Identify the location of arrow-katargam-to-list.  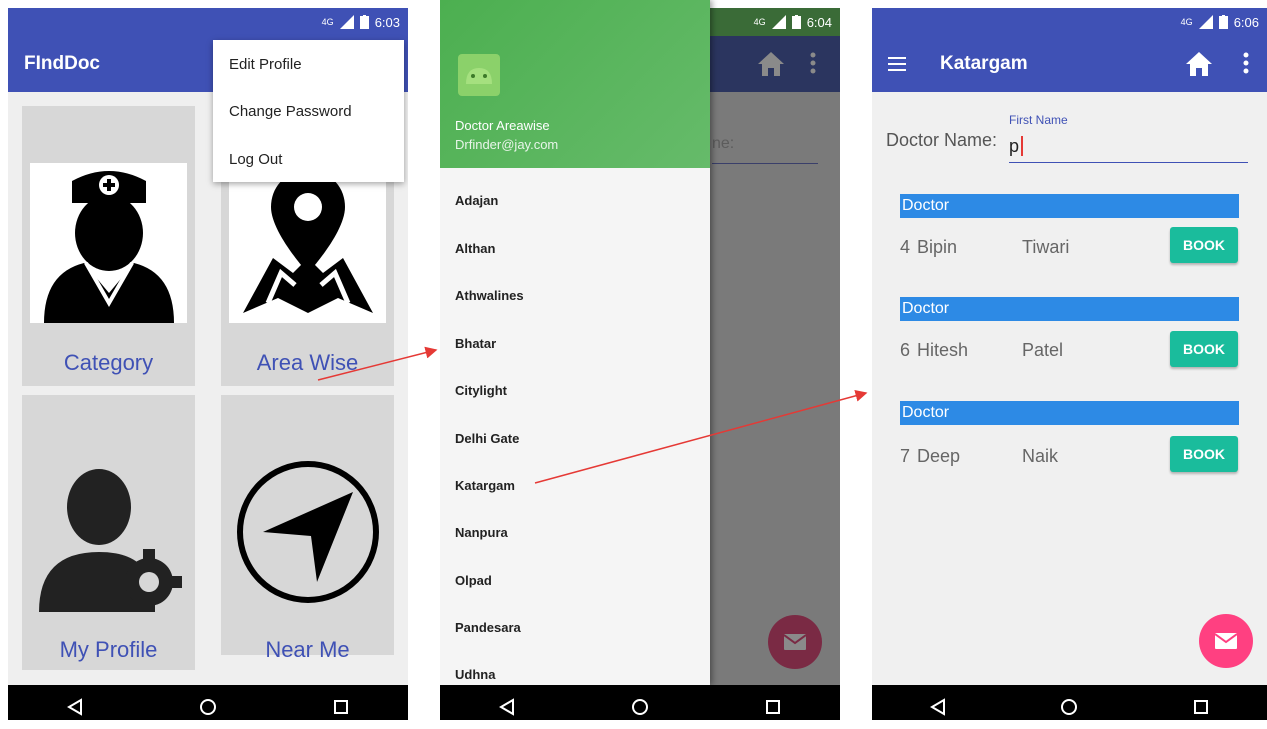
(701, 436).